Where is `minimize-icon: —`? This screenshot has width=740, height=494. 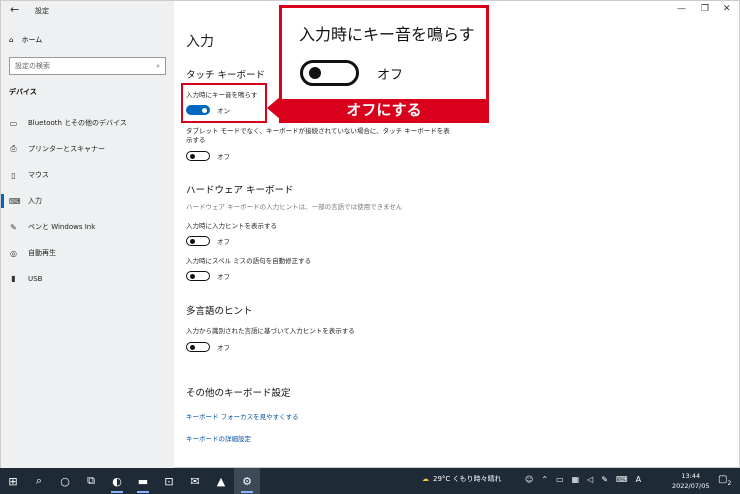
minimize-icon: — is located at coordinates (681, 9).